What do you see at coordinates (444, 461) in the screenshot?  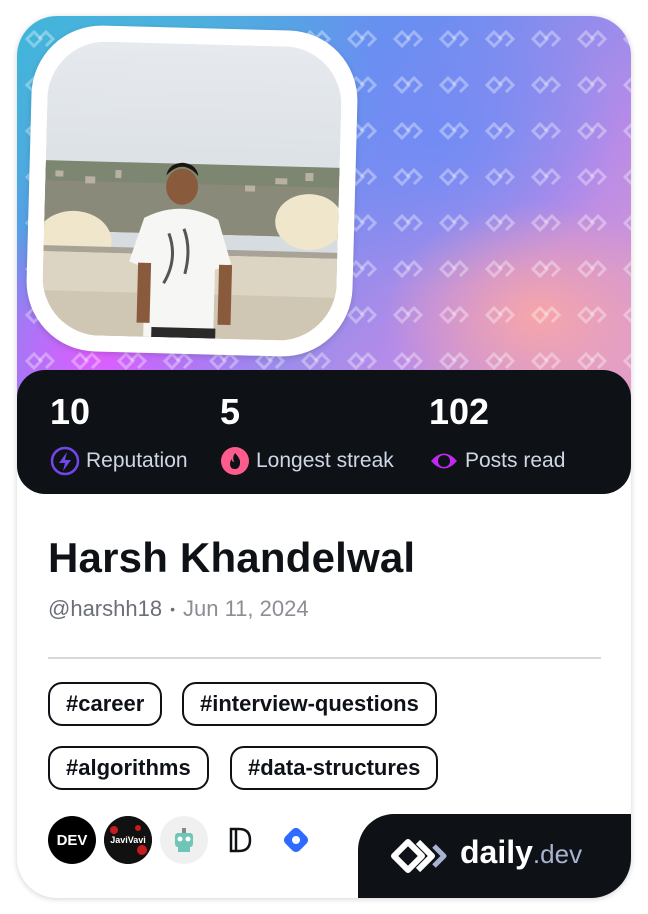 I see `eye-icon` at bounding box center [444, 461].